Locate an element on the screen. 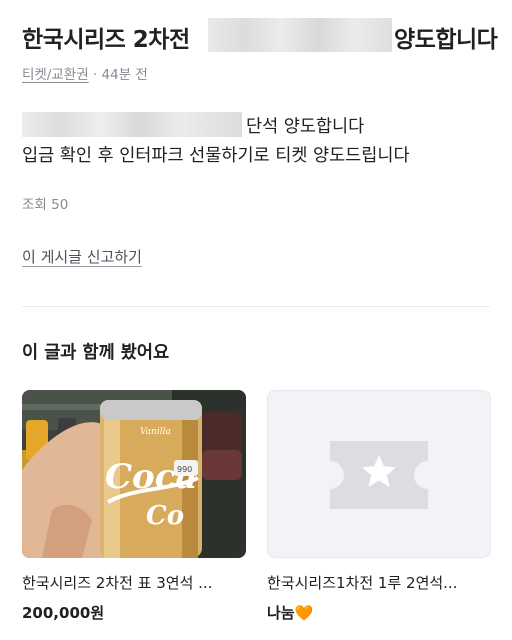 The width and height of the screenshot is (512, 640). related-item-price: 200,000원 is located at coordinates (63, 613).